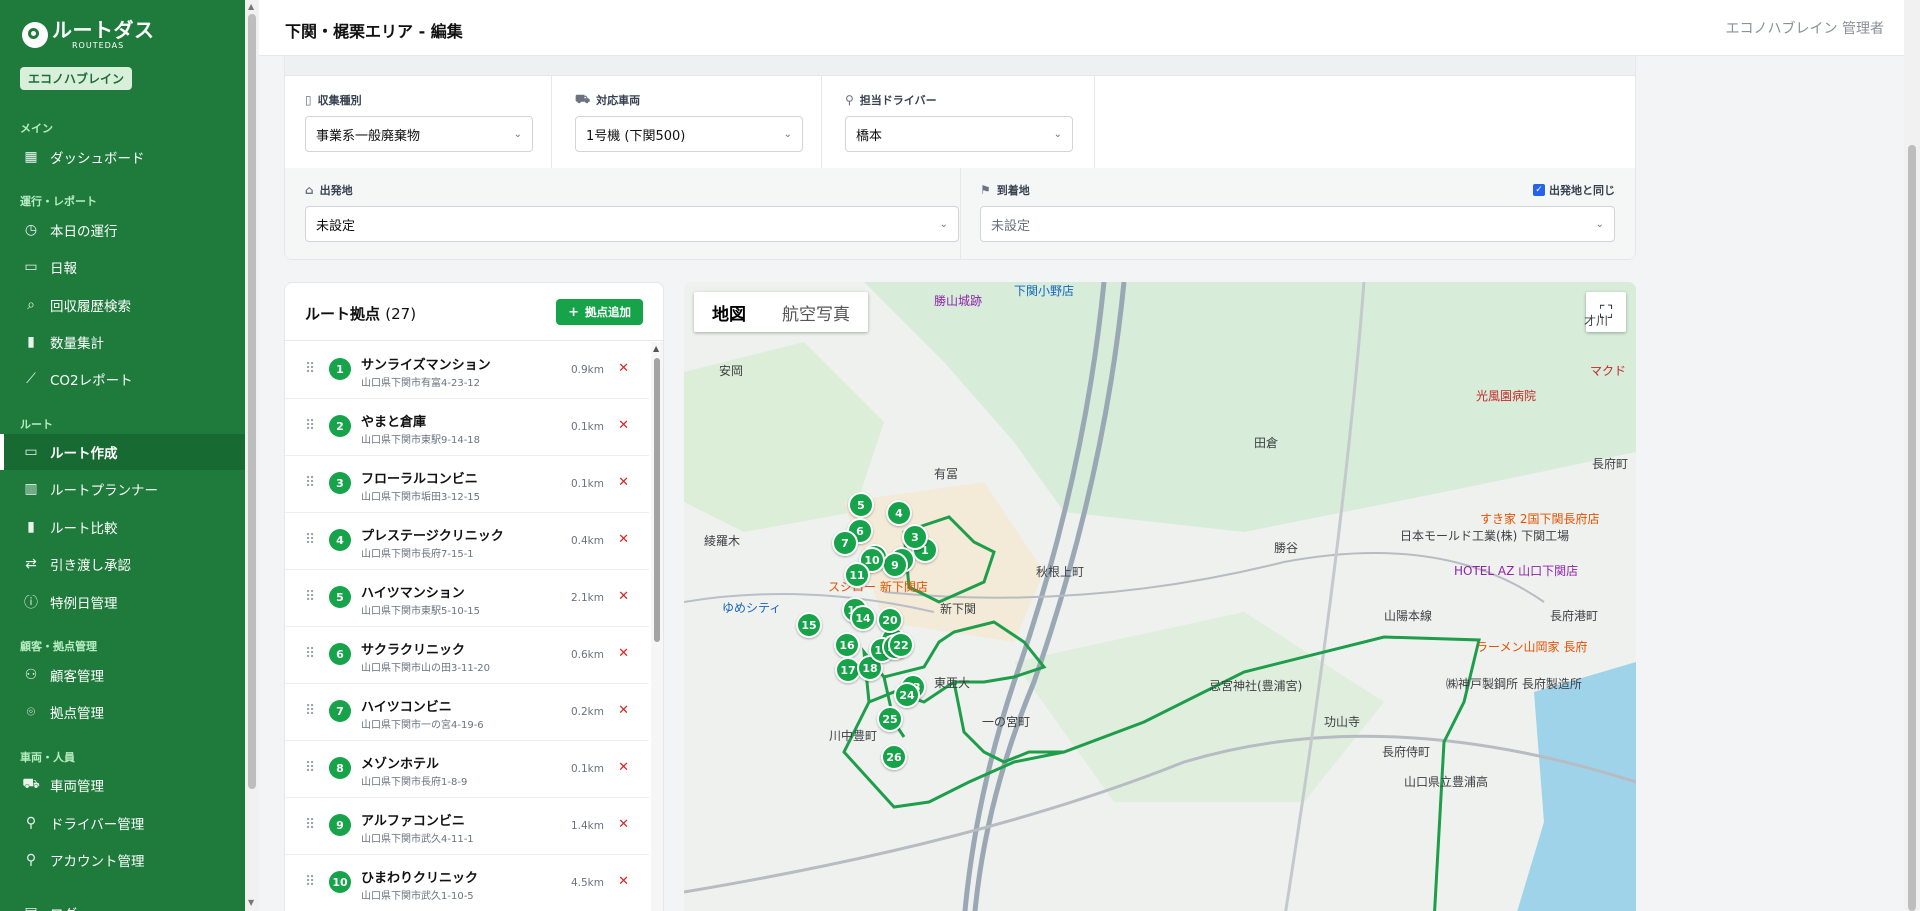  I want to click on list-item: ⠿ 2 やまと倉庫 山口県下関市東駅9-14-18 0.1km ✕, so click(467, 427).